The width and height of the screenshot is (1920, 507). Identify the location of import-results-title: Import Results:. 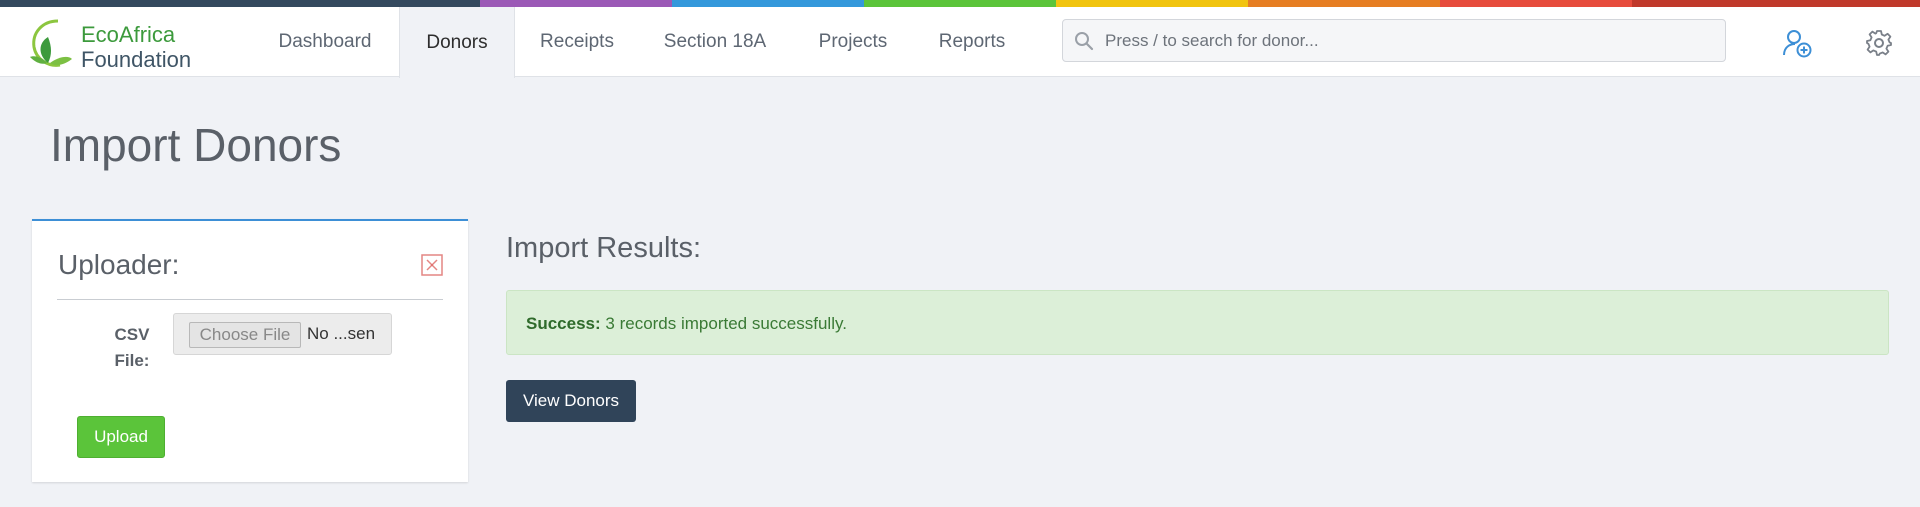
(603, 248).